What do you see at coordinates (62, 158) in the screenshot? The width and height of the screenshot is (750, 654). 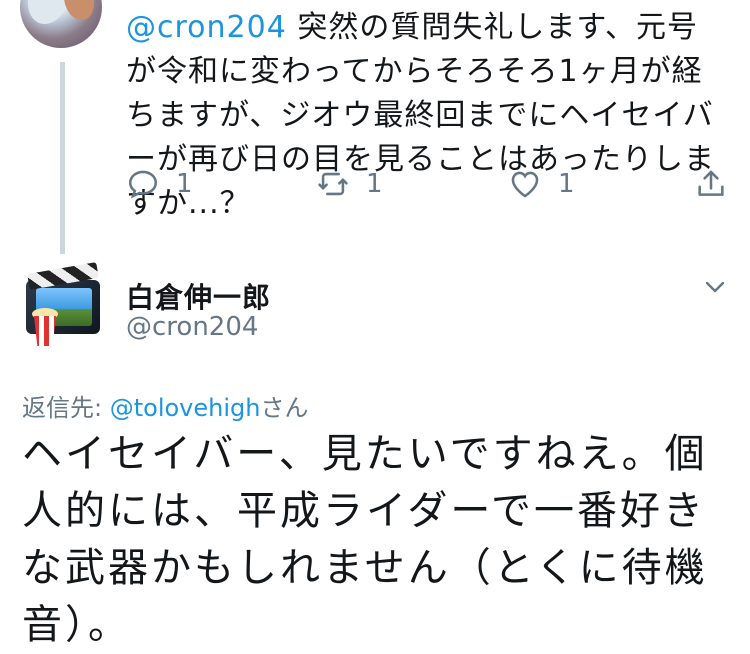 I see `thread-connector-line` at bounding box center [62, 158].